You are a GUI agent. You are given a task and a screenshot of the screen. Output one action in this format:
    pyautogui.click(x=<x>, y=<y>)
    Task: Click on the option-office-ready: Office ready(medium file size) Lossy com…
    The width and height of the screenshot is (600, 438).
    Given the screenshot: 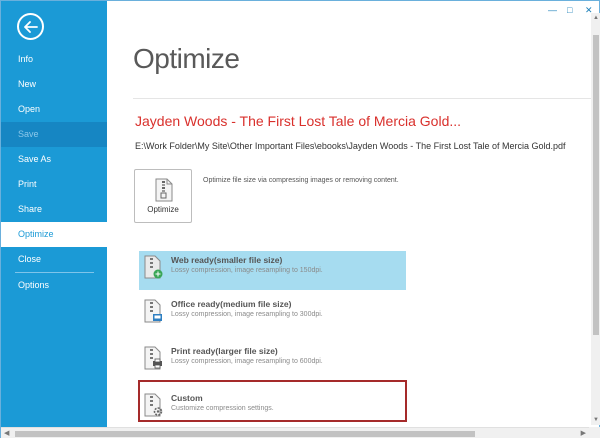 What is the action you would take?
    pyautogui.click(x=272, y=314)
    